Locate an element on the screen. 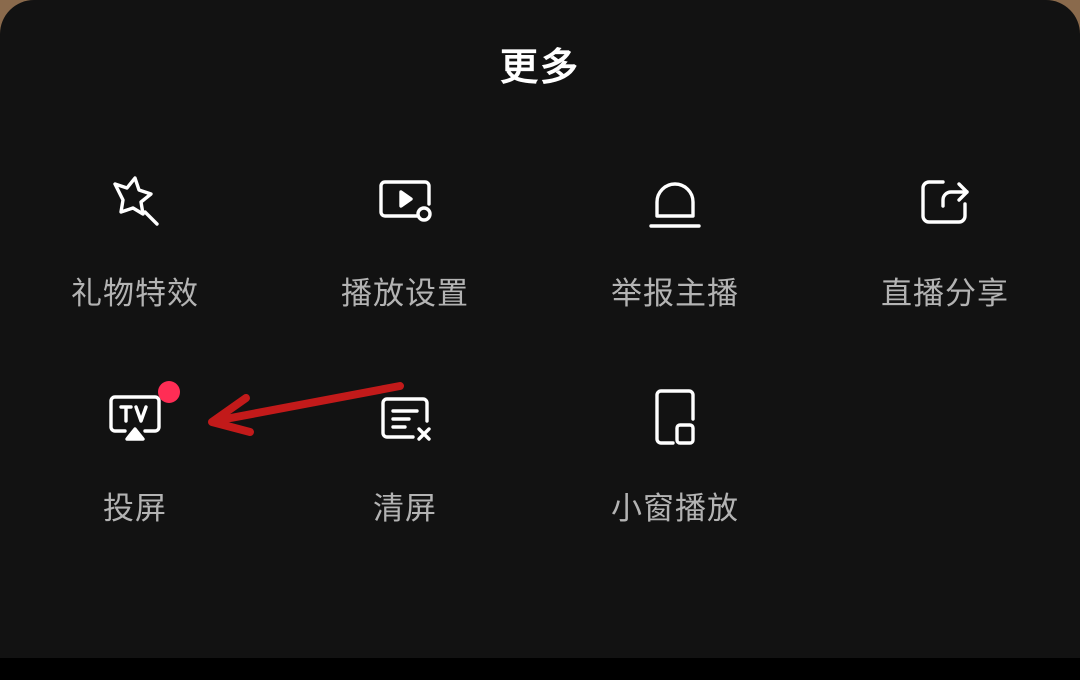 Image resolution: width=1080 pixels, height=680 pixels. option-share-live: 直播分享 is located at coordinates (945, 250).